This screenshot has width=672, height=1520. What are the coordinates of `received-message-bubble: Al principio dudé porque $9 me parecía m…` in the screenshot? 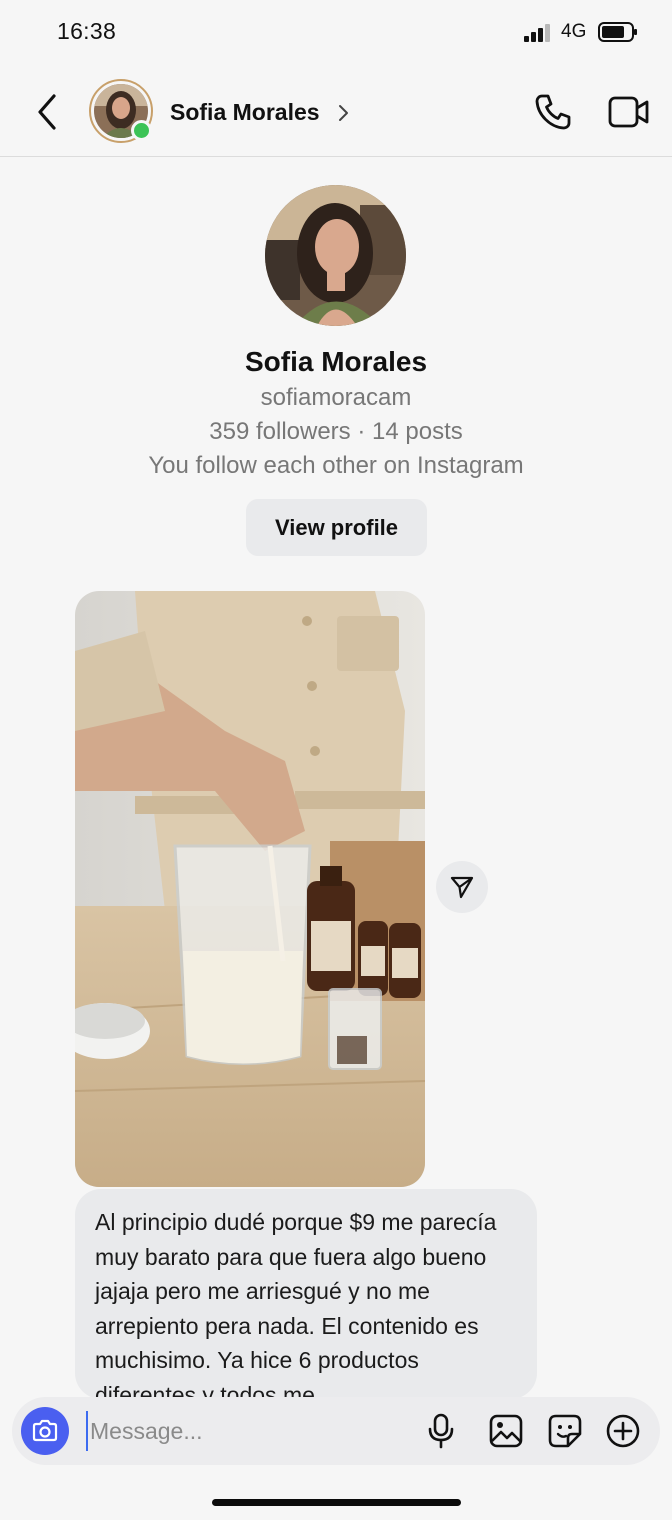 It's located at (306, 1294).